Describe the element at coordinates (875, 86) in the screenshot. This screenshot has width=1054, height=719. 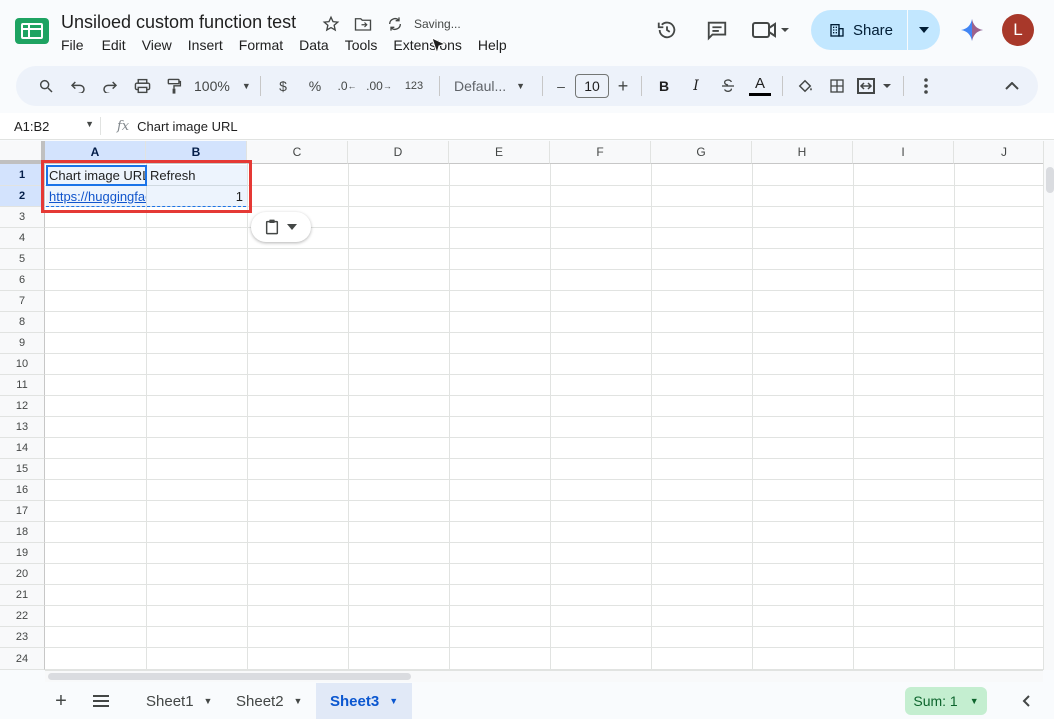
I see `merge-cells-icon` at that location.